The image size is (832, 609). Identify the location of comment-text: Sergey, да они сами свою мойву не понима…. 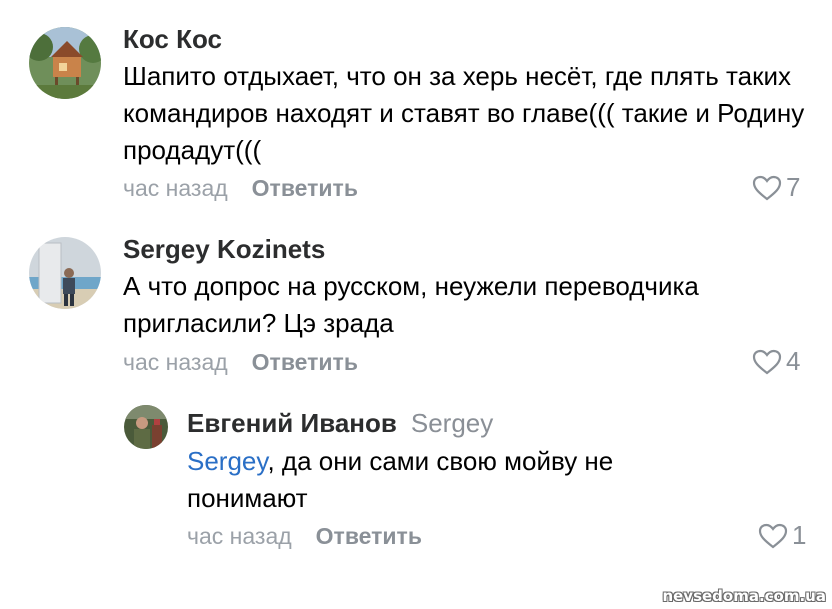
(447, 480).